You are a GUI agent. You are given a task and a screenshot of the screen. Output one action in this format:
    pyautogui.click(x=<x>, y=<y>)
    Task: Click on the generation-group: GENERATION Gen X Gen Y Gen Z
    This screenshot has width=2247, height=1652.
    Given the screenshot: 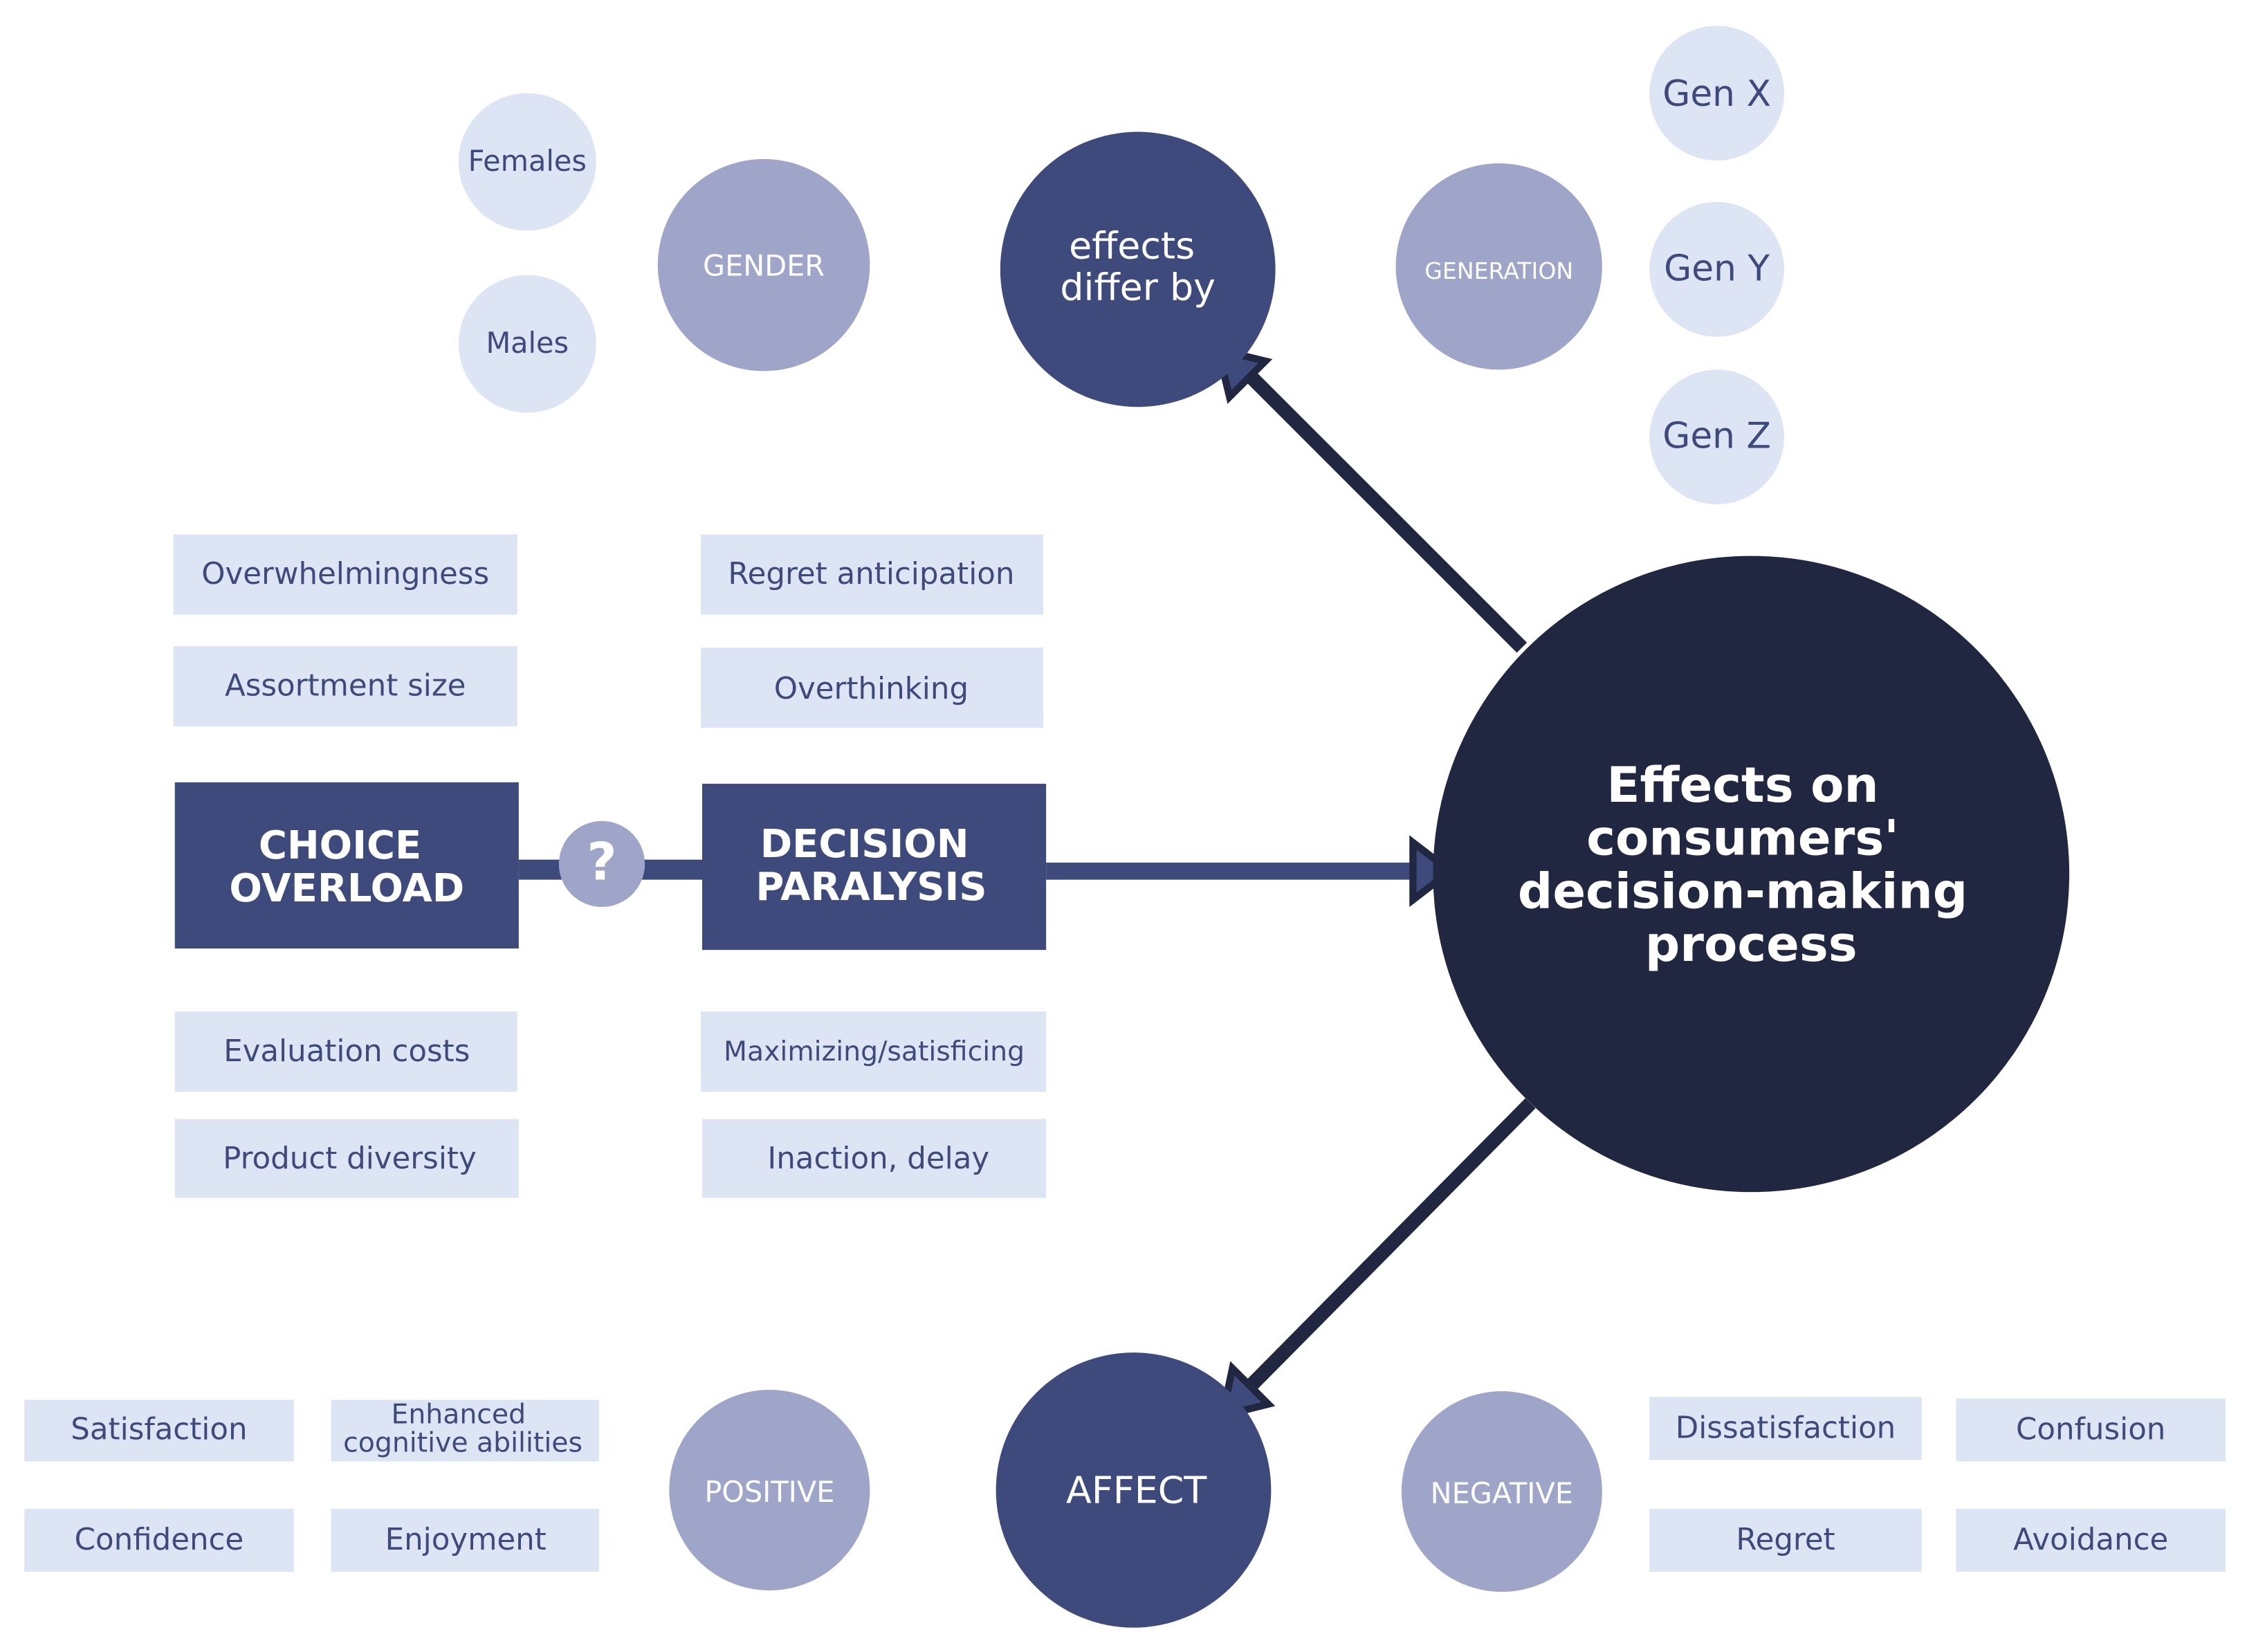 What is the action you would take?
    pyautogui.click(x=1589, y=265)
    